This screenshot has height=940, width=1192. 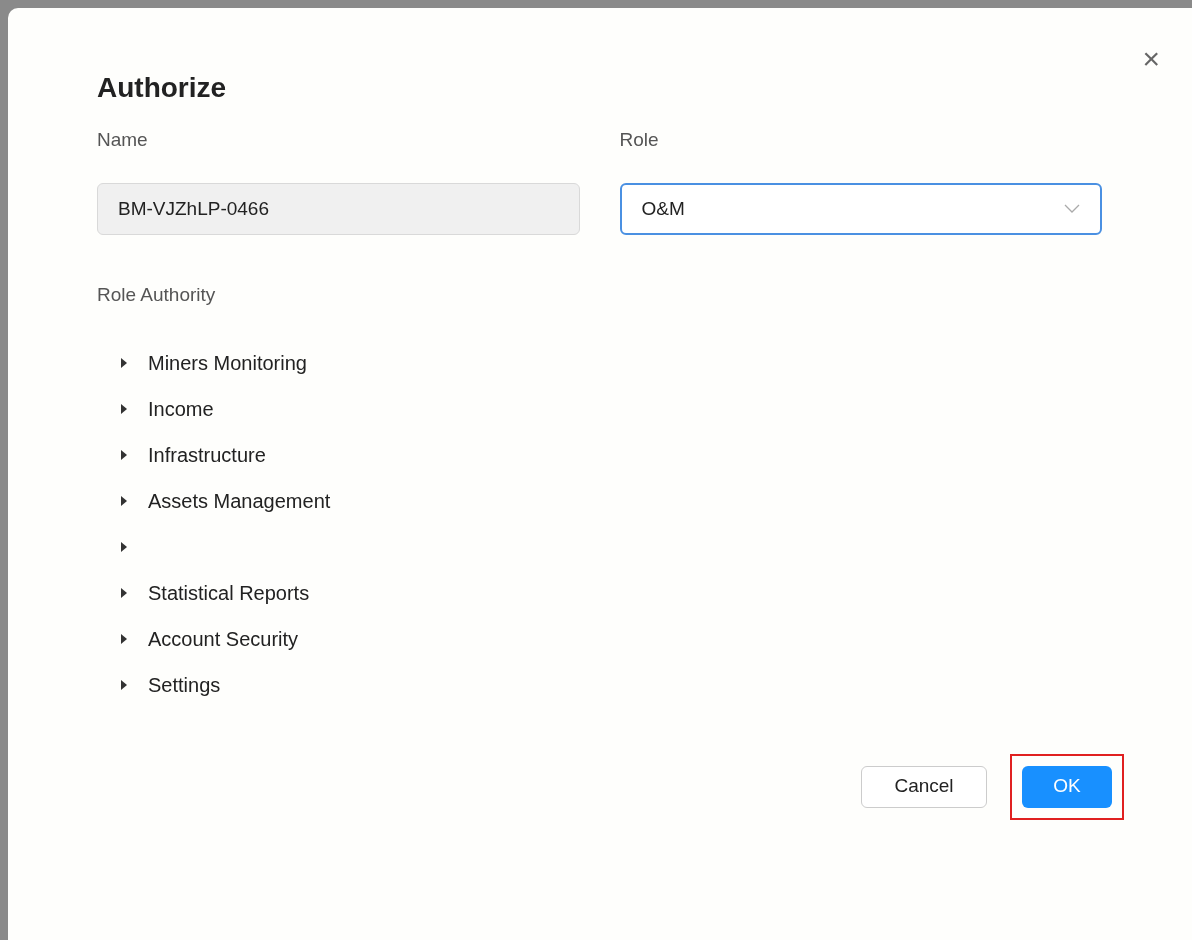 What do you see at coordinates (156, 295) in the screenshot?
I see `section-label: Role Authority` at bounding box center [156, 295].